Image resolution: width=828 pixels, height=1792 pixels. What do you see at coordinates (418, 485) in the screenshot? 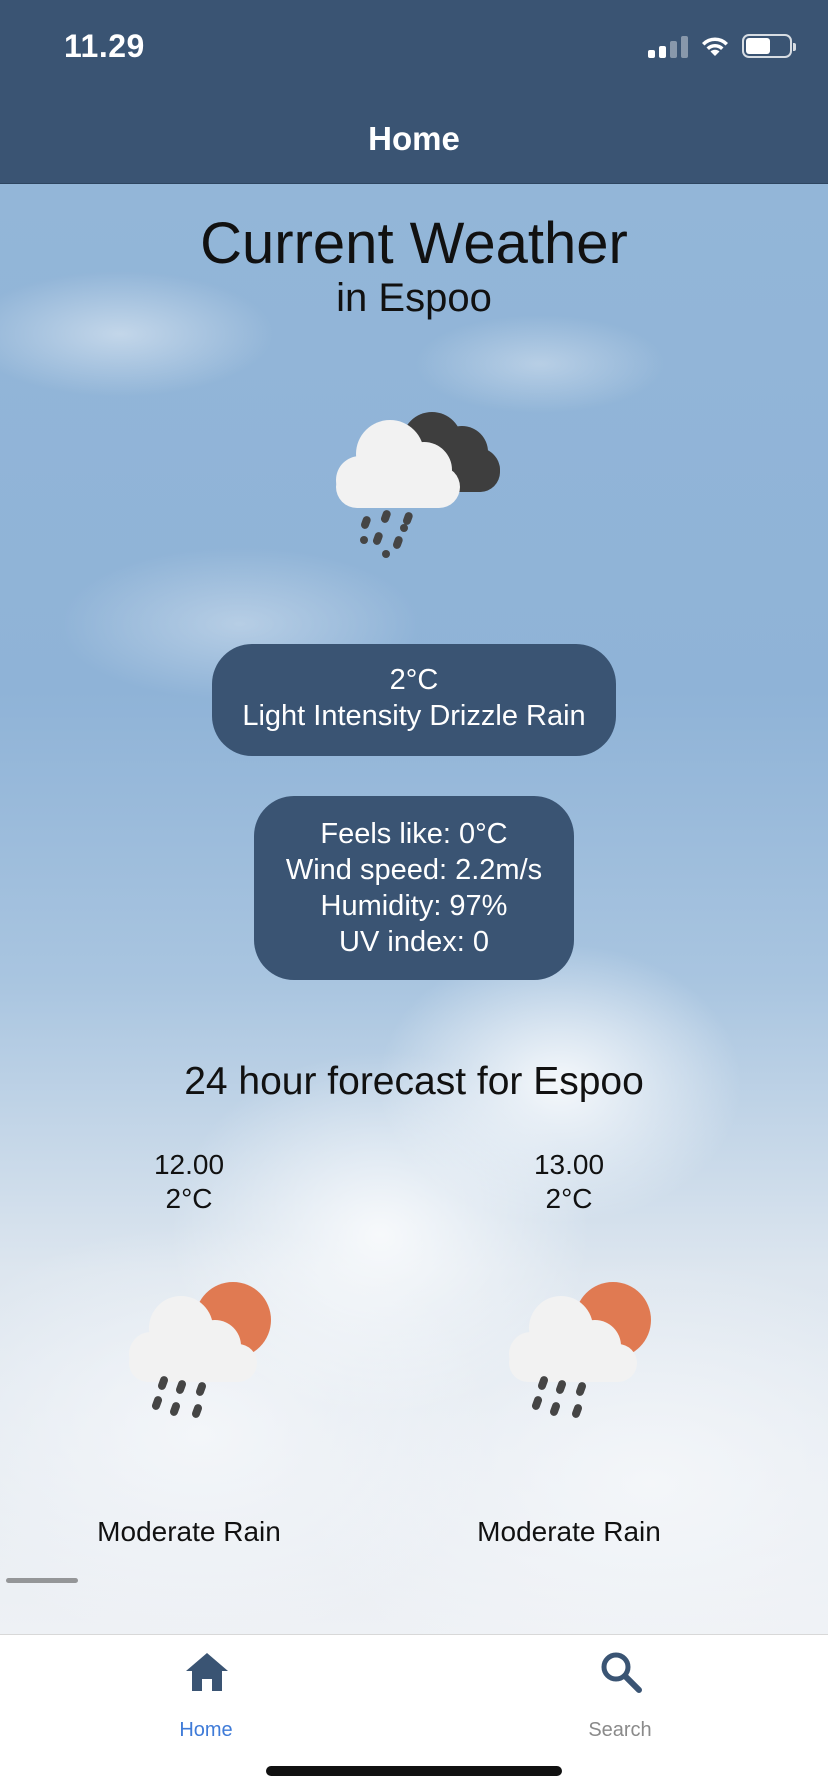
I see `cloud-drizzle-night-icon` at bounding box center [418, 485].